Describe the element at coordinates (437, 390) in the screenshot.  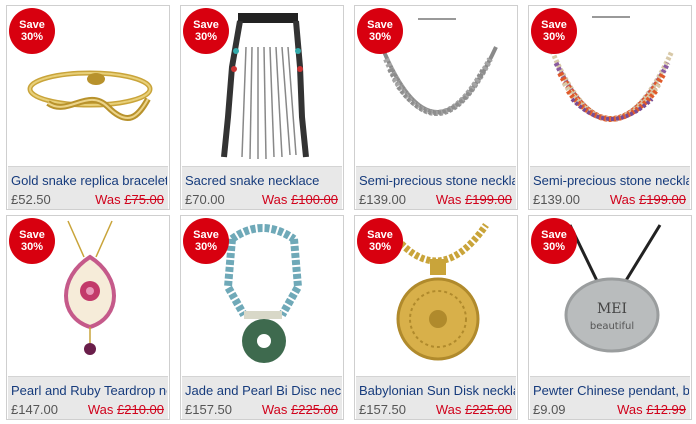
I see `product-name: Babylonian Sun Disk necklace` at that location.